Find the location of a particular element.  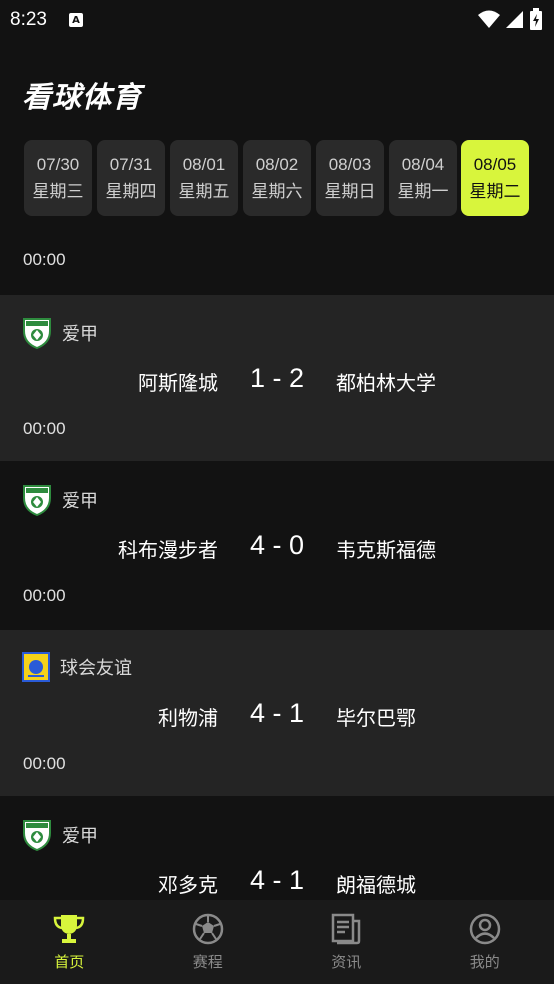

weekday-label: 星期六 is located at coordinates (277, 191).